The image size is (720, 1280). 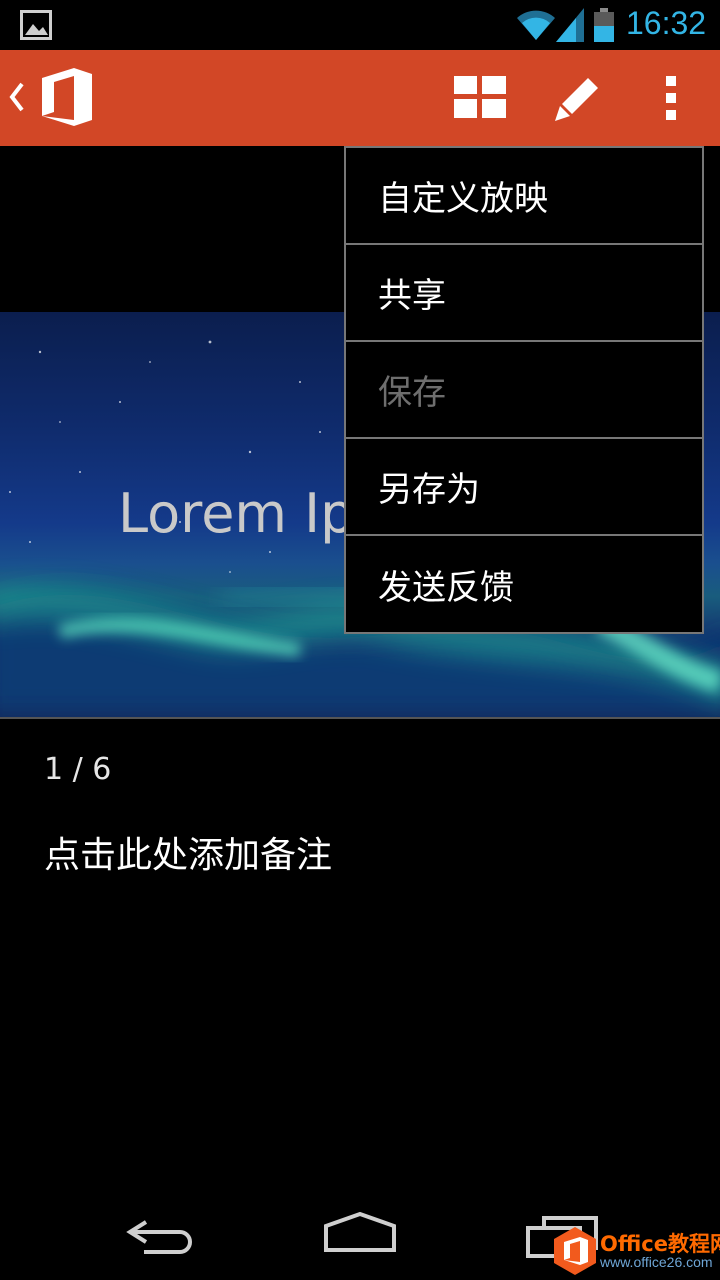 I want to click on signal-icon, so click(x=570, y=25).